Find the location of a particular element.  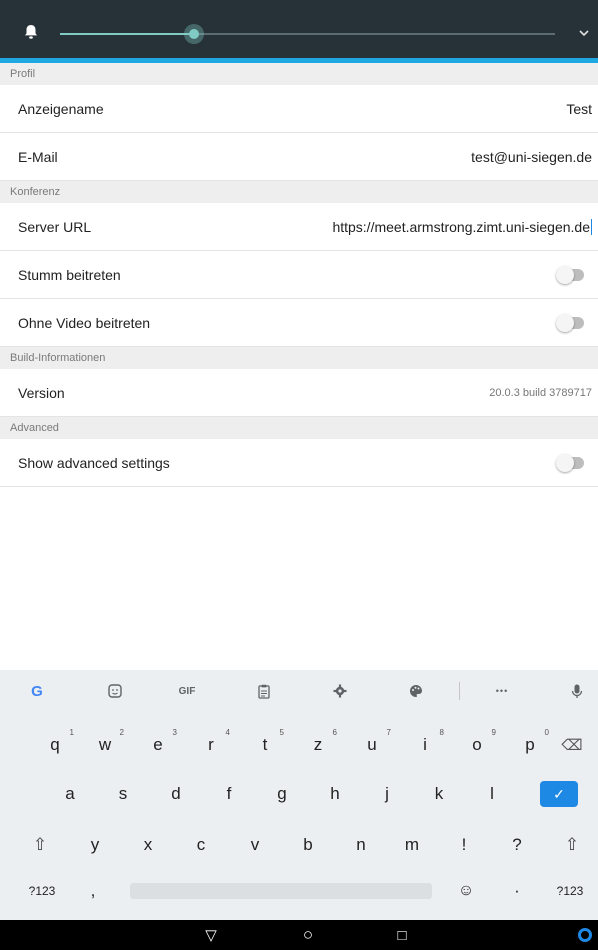

section-header-profile: Profil is located at coordinates (299, 74).